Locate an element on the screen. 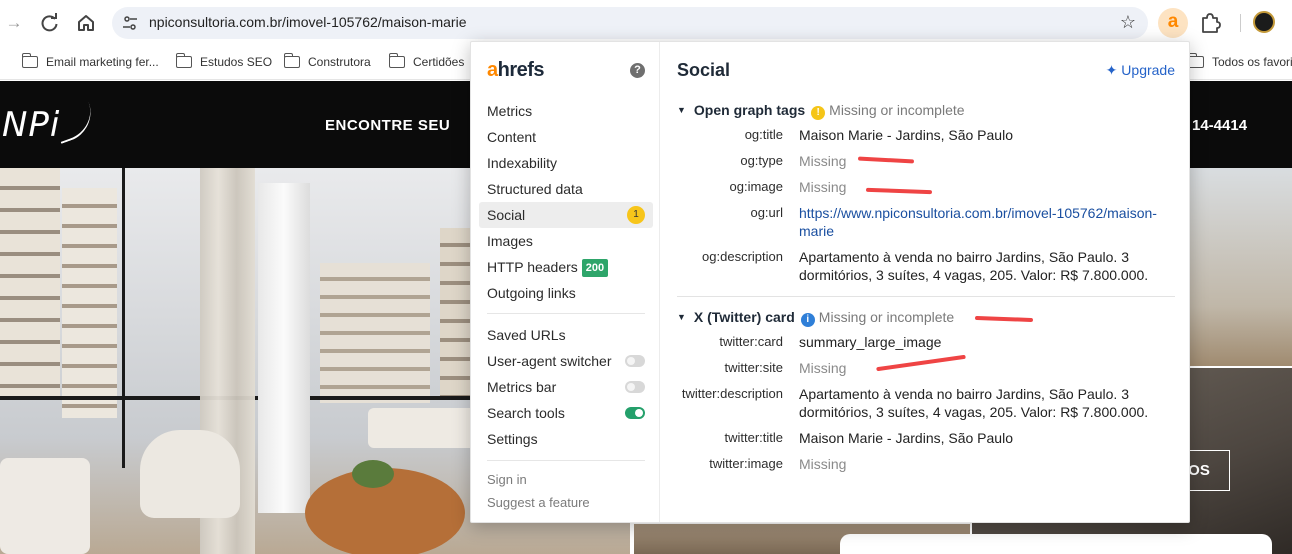 The width and height of the screenshot is (1292, 554). og-type-label: og:type is located at coordinates (761, 160).